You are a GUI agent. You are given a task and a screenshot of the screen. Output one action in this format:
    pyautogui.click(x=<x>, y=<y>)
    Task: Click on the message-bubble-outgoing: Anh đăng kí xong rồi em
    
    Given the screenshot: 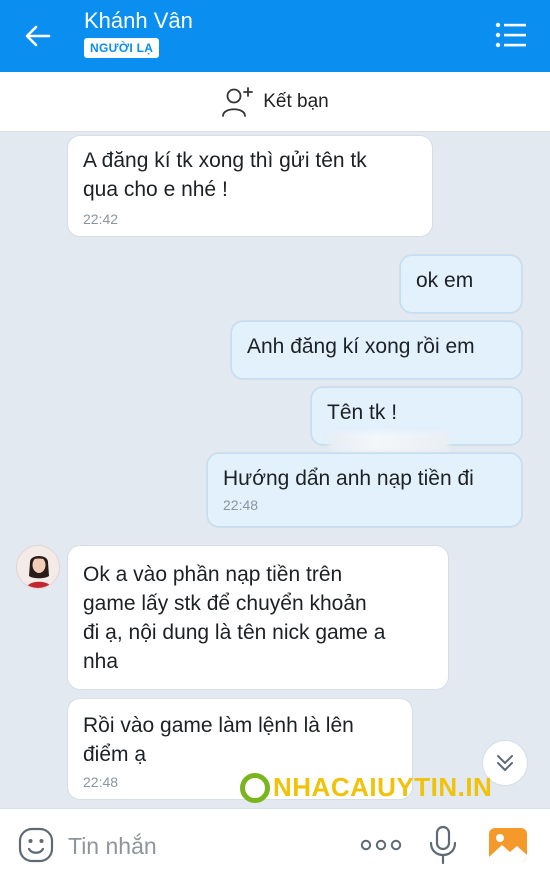 What is the action you would take?
    pyautogui.click(x=376, y=350)
    